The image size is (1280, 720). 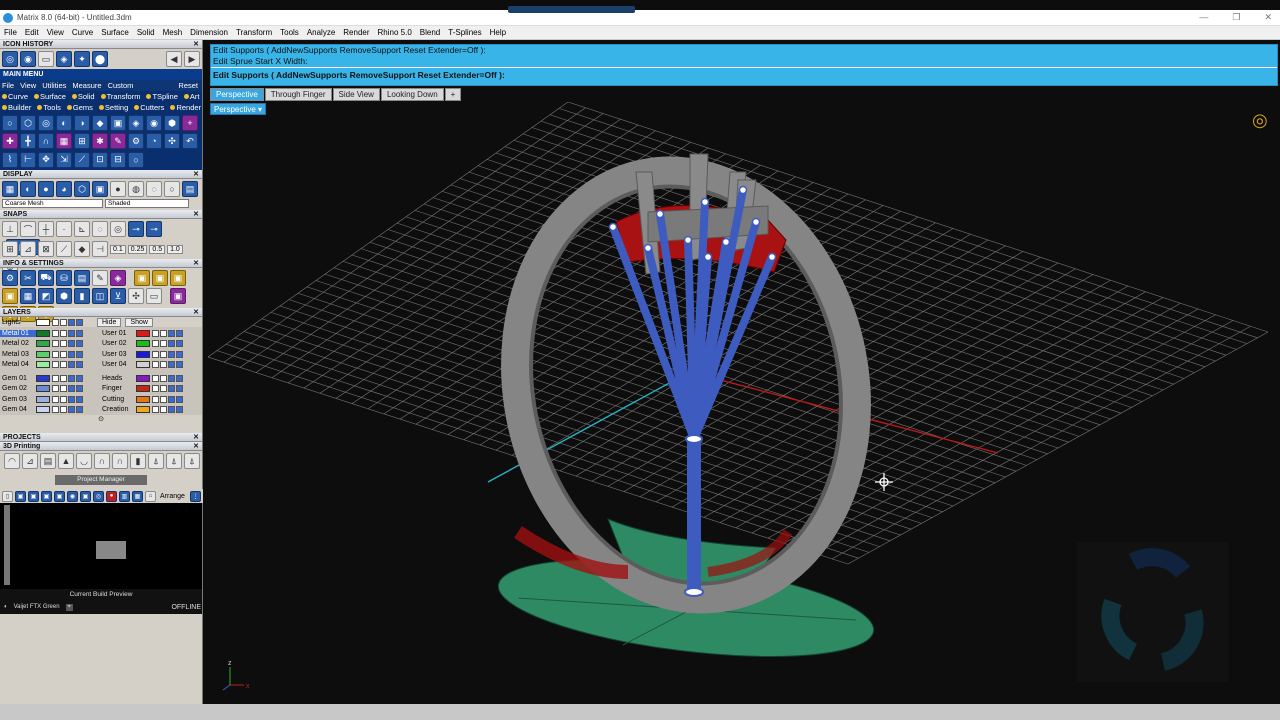 What do you see at coordinates (238, 109) in the screenshot?
I see `viewport-label: Perspective ▾` at bounding box center [238, 109].